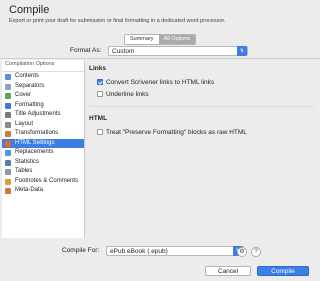  Describe the element at coordinates (97, 68) in the screenshot. I see `links-section-title: Links` at that location.